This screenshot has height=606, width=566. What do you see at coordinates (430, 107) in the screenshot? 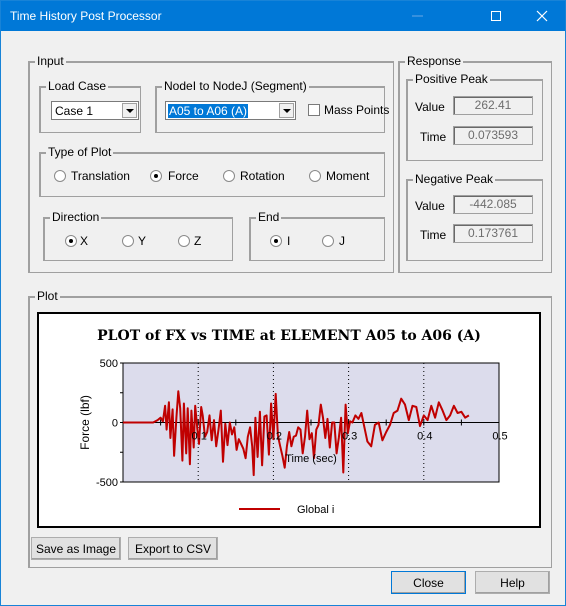
I see `positive-value-label: Value` at bounding box center [430, 107].